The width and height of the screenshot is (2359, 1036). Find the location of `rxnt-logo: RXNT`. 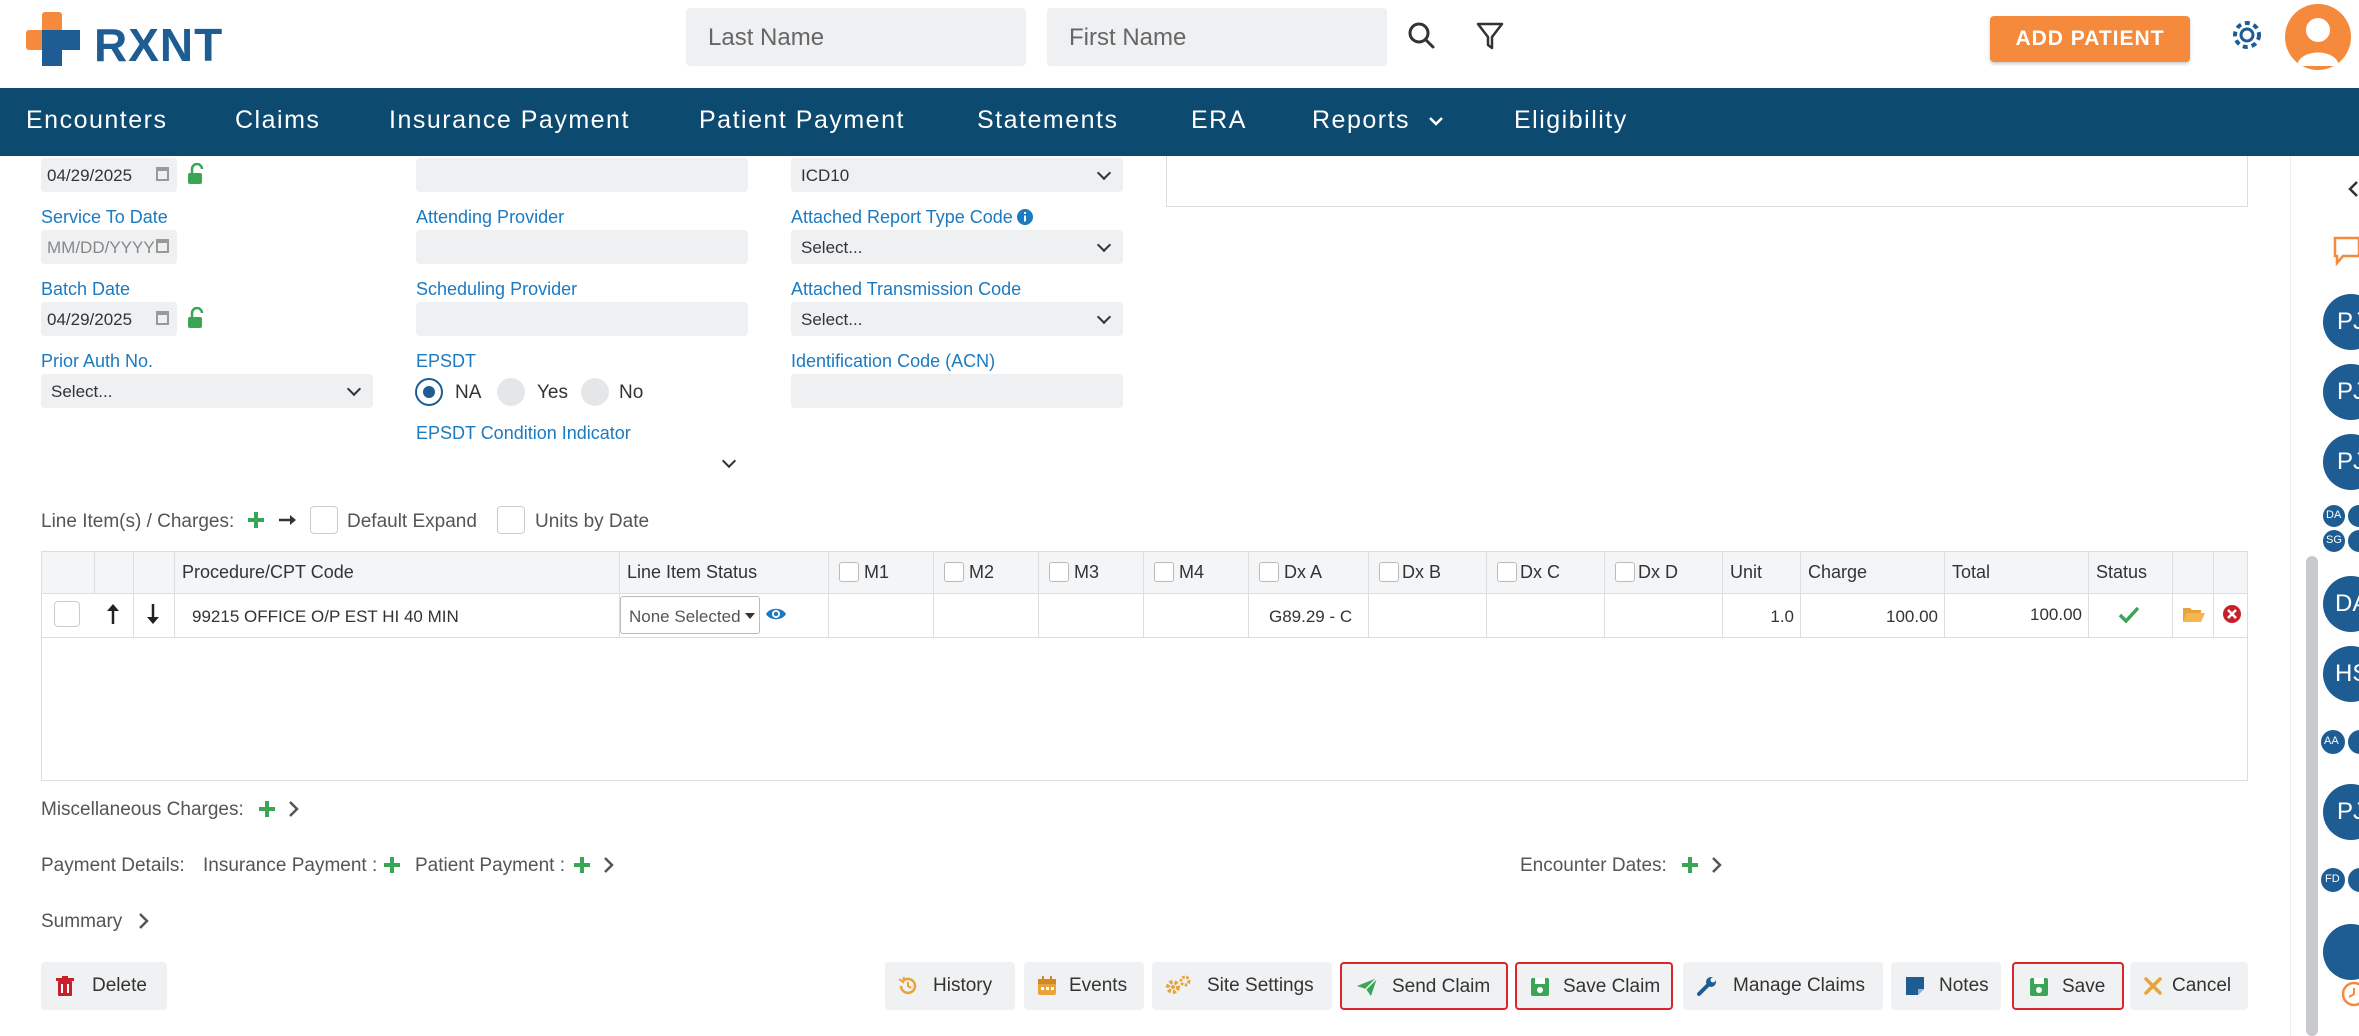

rxnt-logo: RXNT is located at coordinates (131, 41).